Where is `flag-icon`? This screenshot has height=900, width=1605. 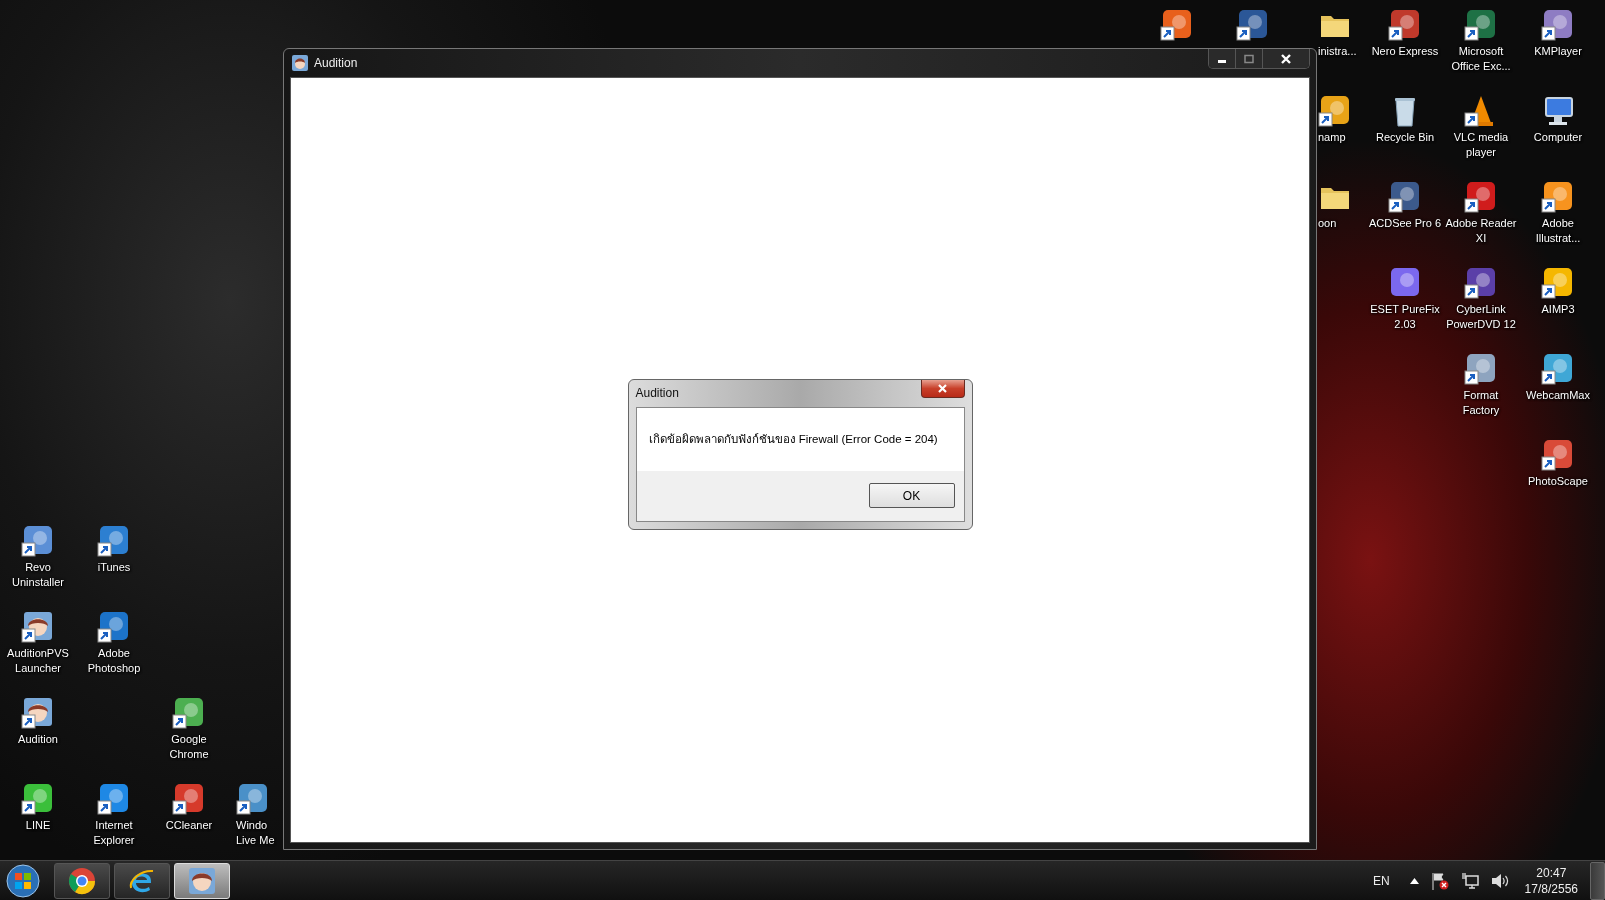 flag-icon is located at coordinates (1439, 880).